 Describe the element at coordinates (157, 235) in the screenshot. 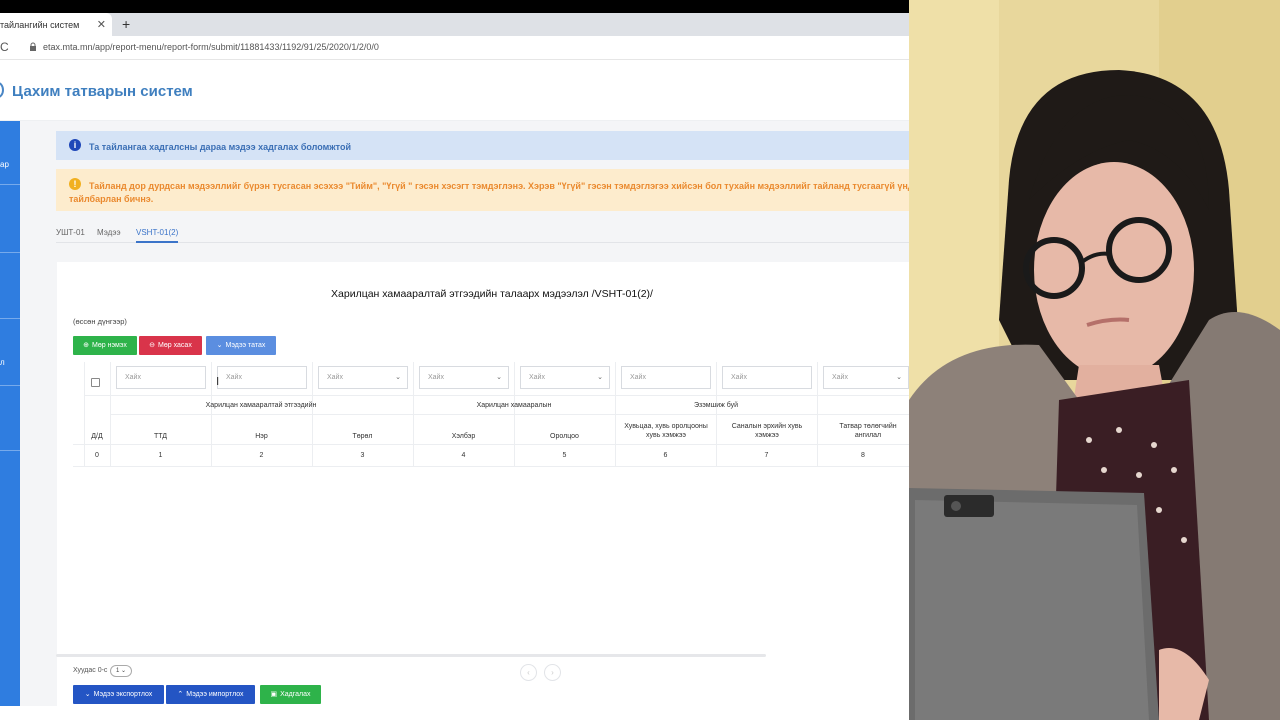

I see `tab-vsht-01-2: VSHT-01(2)` at that location.